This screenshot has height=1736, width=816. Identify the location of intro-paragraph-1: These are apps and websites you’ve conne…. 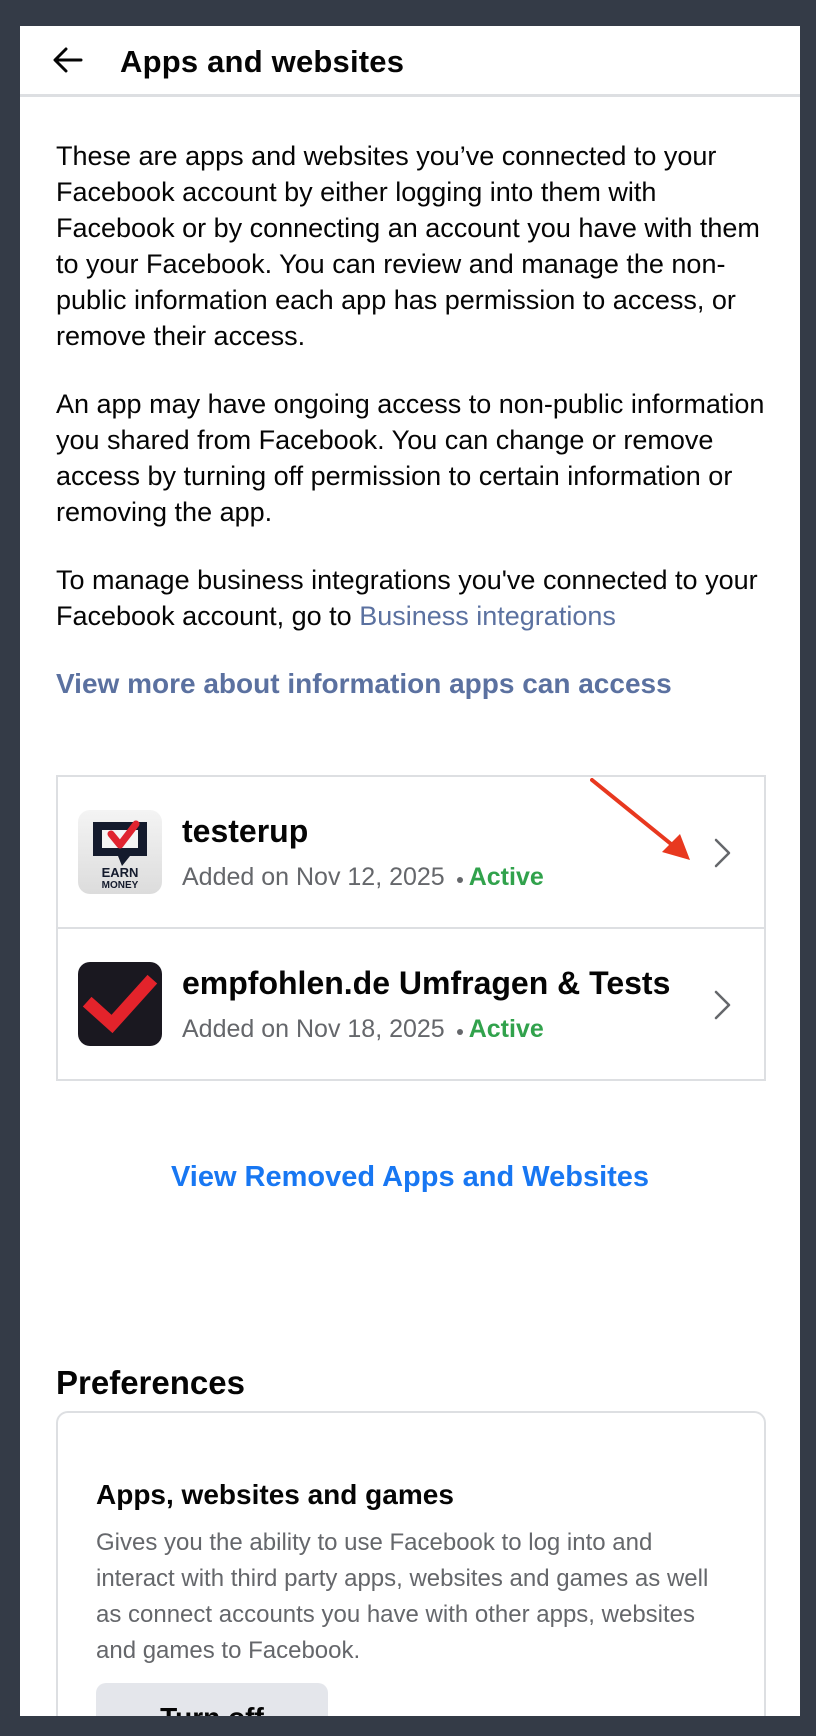
(408, 246).